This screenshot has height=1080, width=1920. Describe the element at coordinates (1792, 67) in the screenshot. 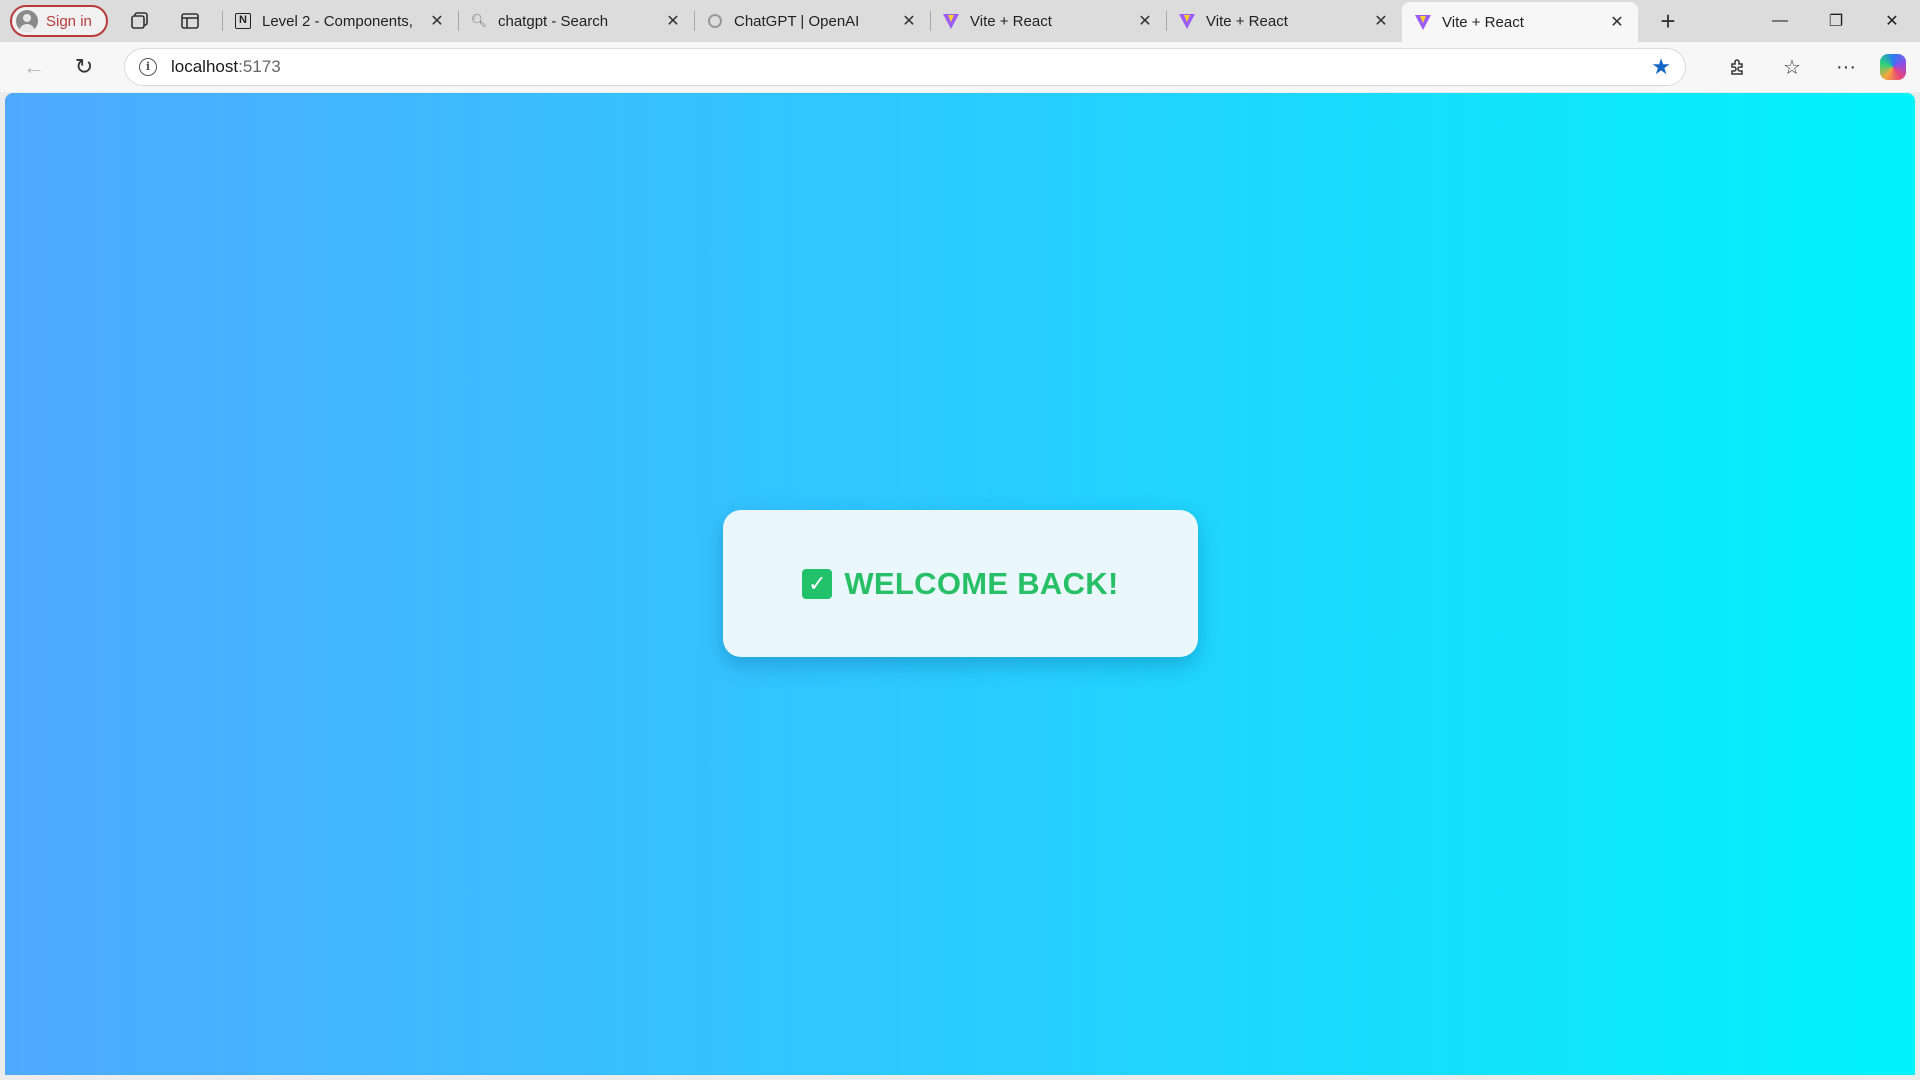

I see `favorites-icon: ☆` at that location.